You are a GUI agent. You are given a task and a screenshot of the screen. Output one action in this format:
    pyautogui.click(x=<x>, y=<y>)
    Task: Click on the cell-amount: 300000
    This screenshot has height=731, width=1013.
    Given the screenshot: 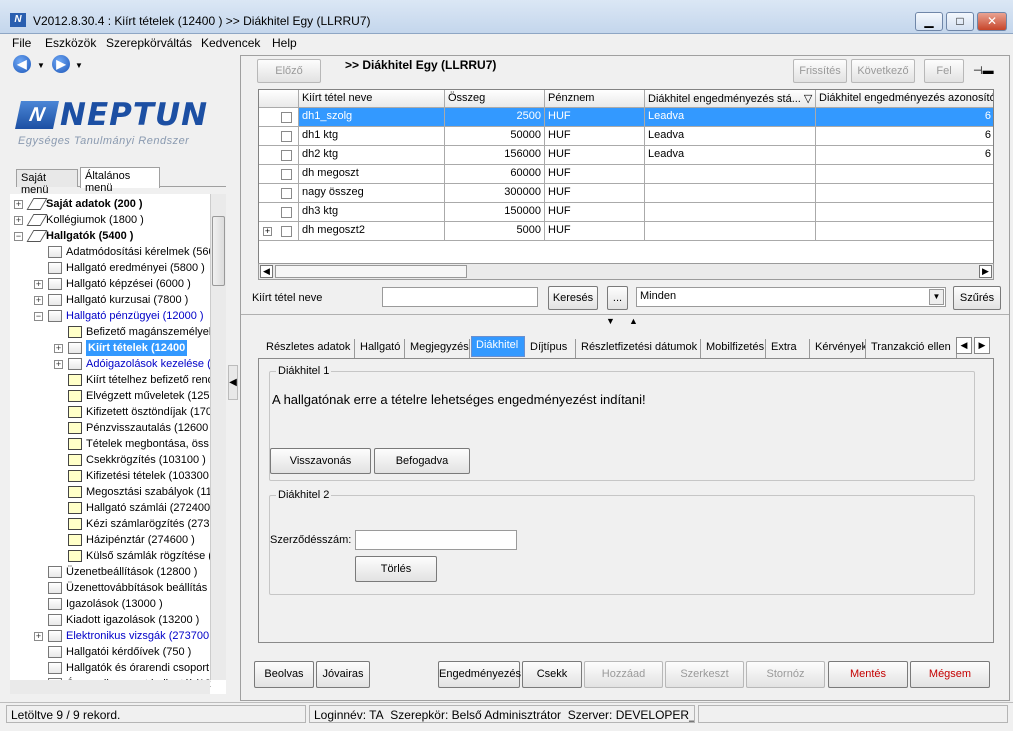 What is the action you would take?
    pyautogui.click(x=495, y=193)
    